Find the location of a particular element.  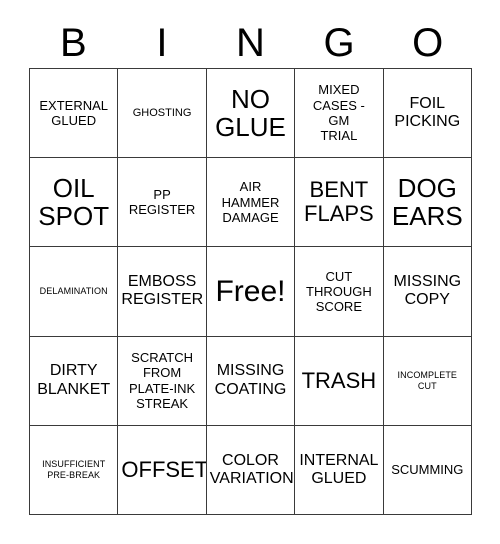

bingo-cell-label: OFFSET is located at coordinates (164, 469).